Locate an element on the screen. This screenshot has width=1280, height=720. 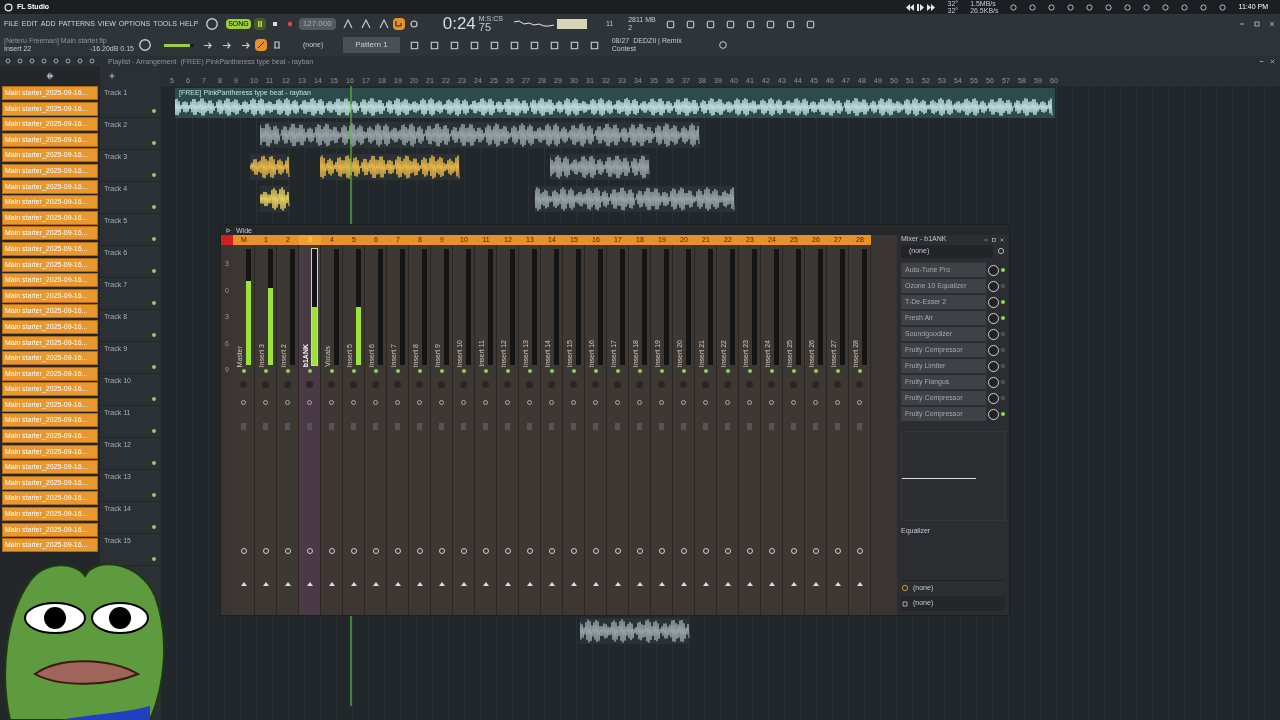
link-icon is located at coordinates (261, 45).